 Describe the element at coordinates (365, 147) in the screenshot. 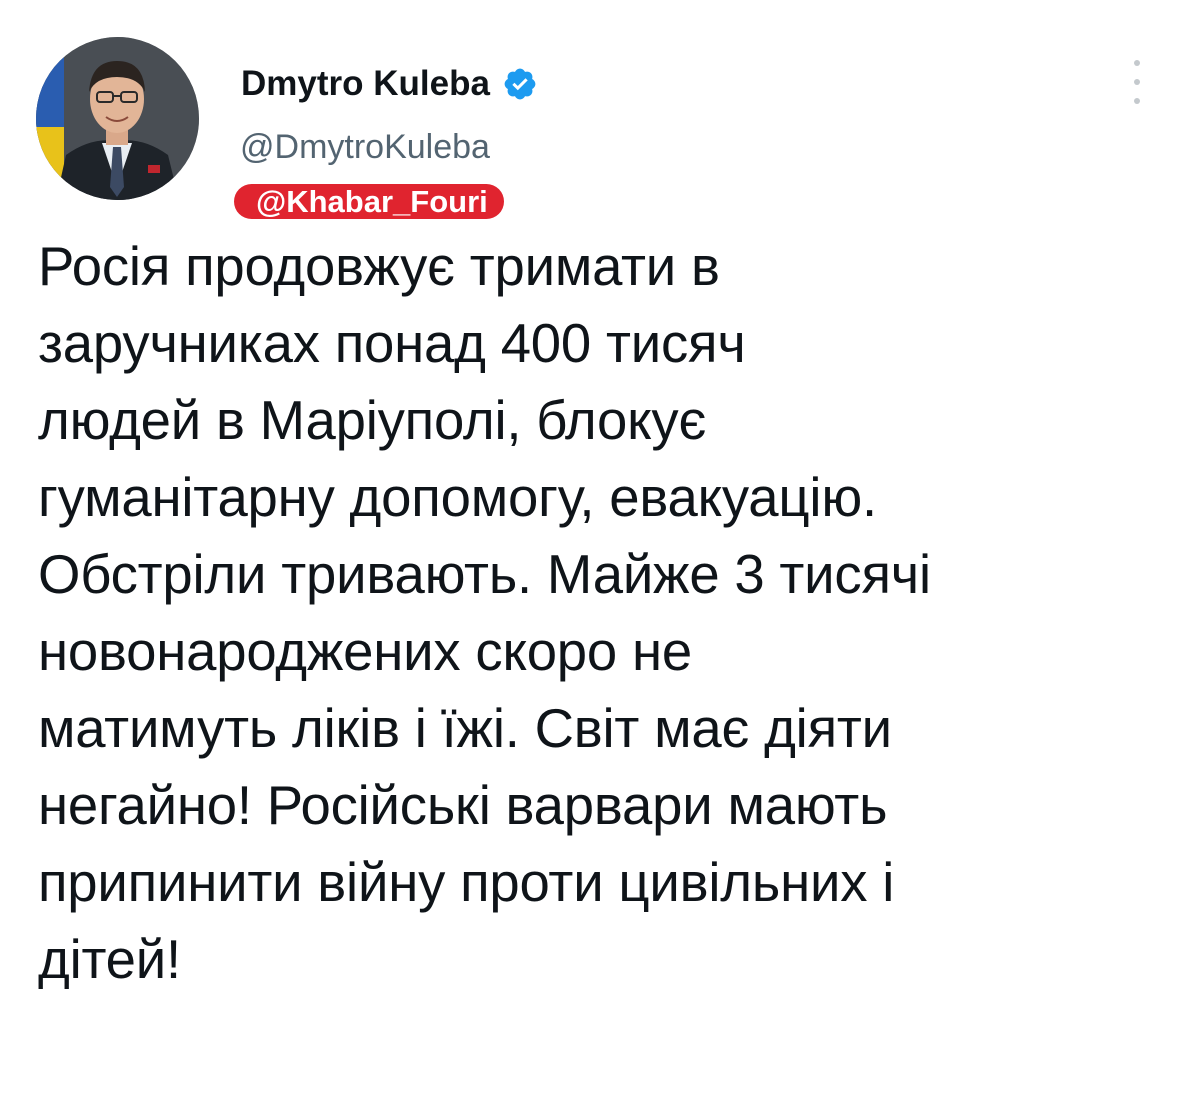

I see `author-handle: @DmytroKuleba` at that location.